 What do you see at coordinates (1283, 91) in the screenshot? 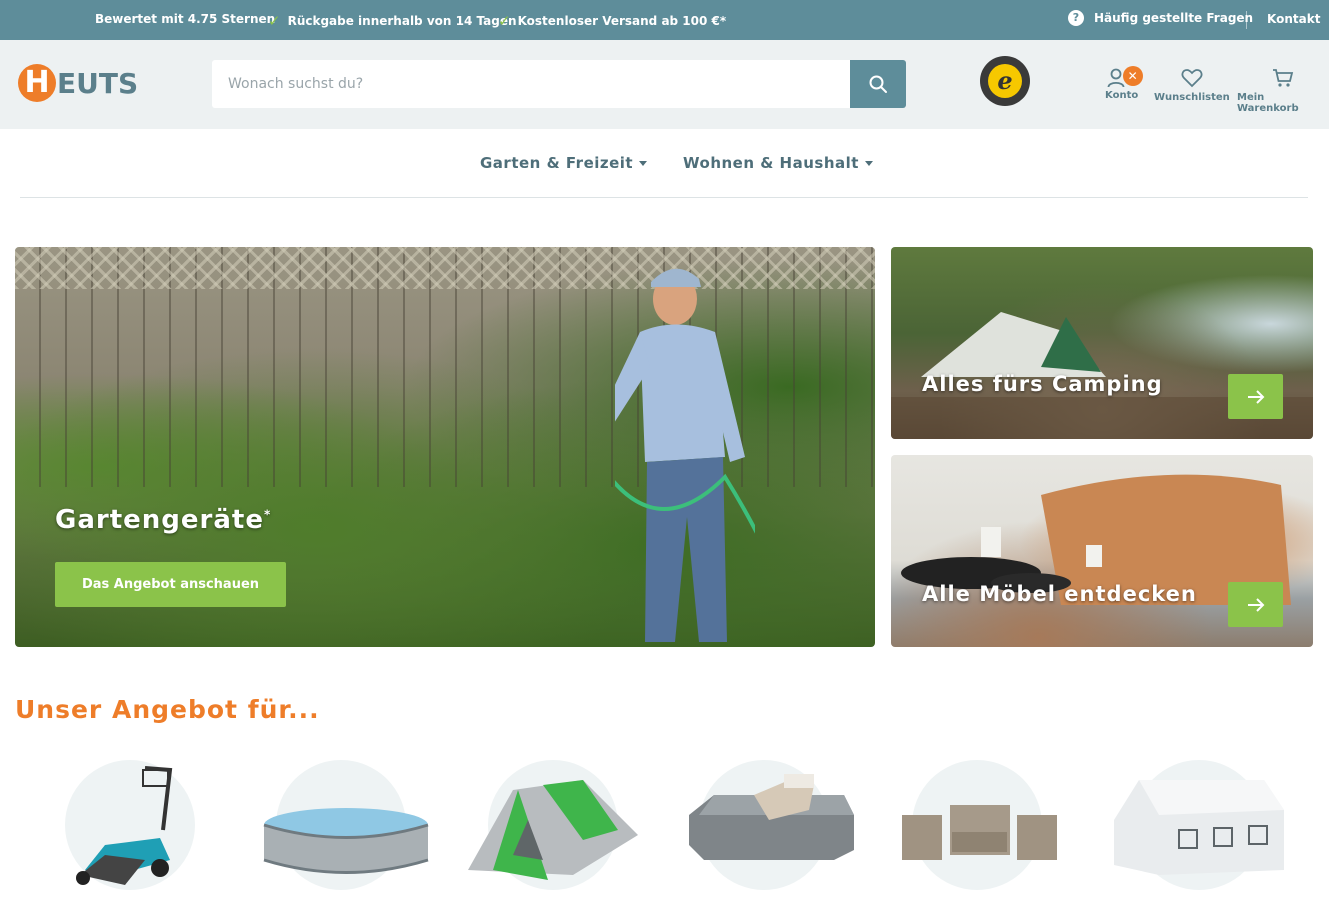
I see `cart-button: Mein Warenkorb` at bounding box center [1283, 91].